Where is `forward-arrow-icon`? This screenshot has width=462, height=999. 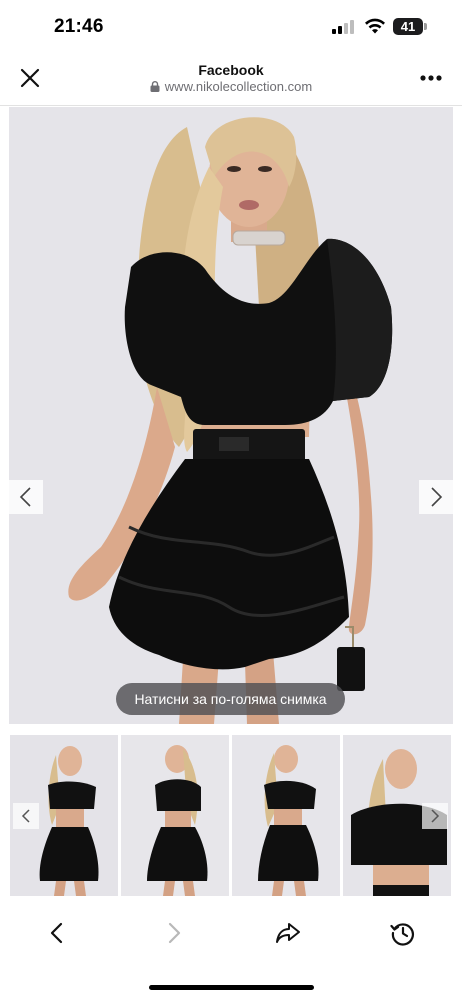
forward-arrow-icon is located at coordinates (174, 933).